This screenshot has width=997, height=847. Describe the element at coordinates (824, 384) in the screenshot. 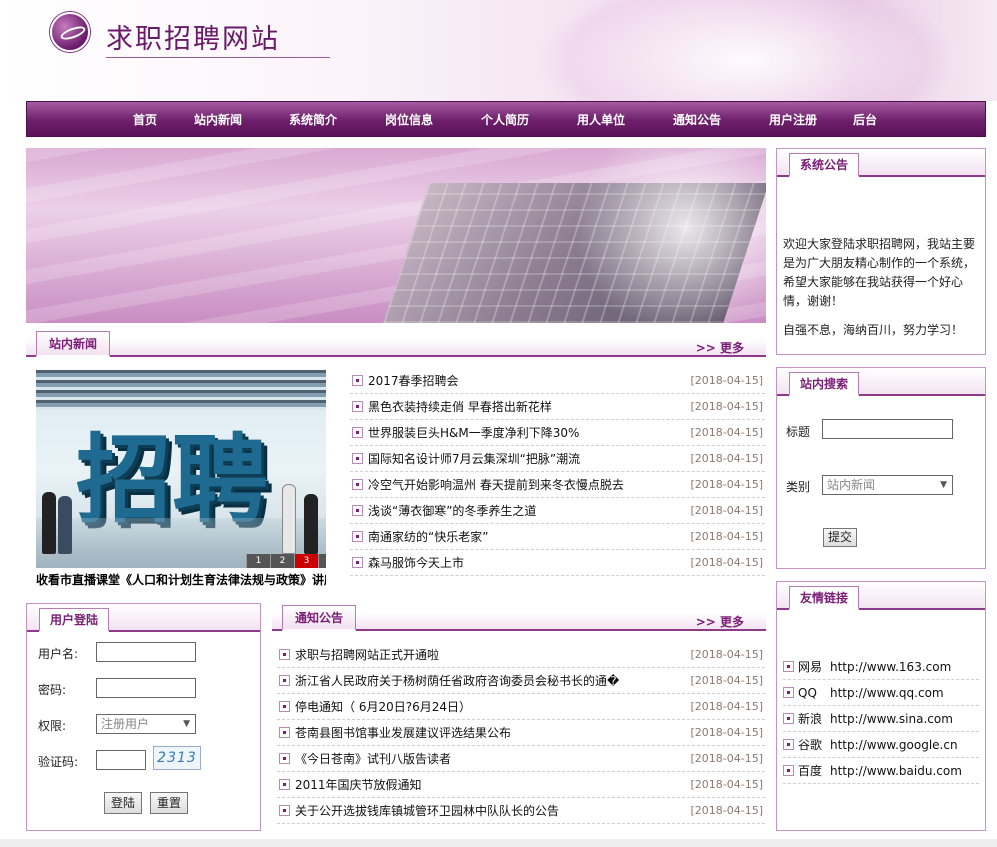

I see `search-heading: 站内搜索` at that location.